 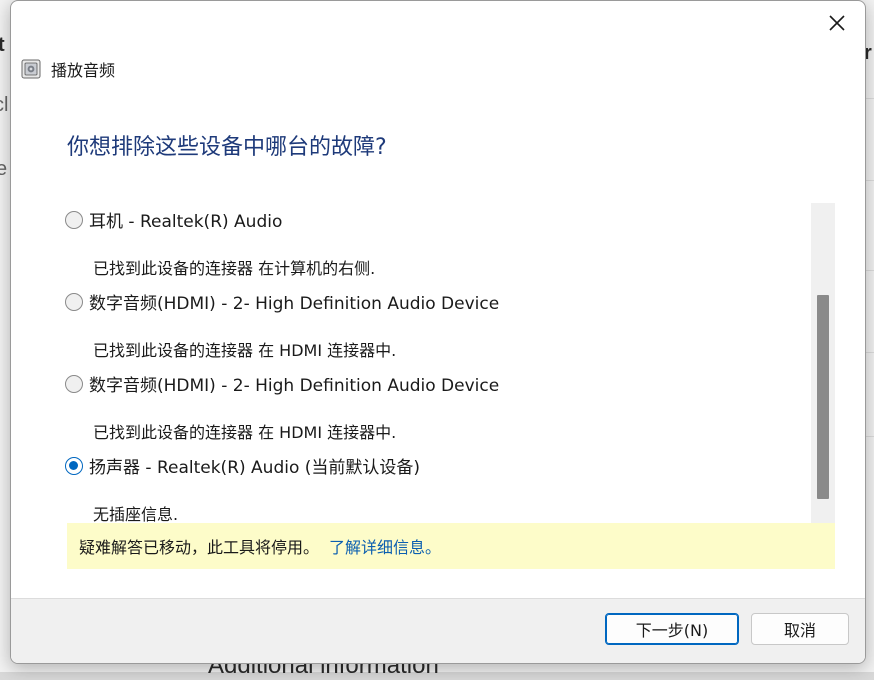 I want to click on radio-button-checked, so click(x=74, y=465).